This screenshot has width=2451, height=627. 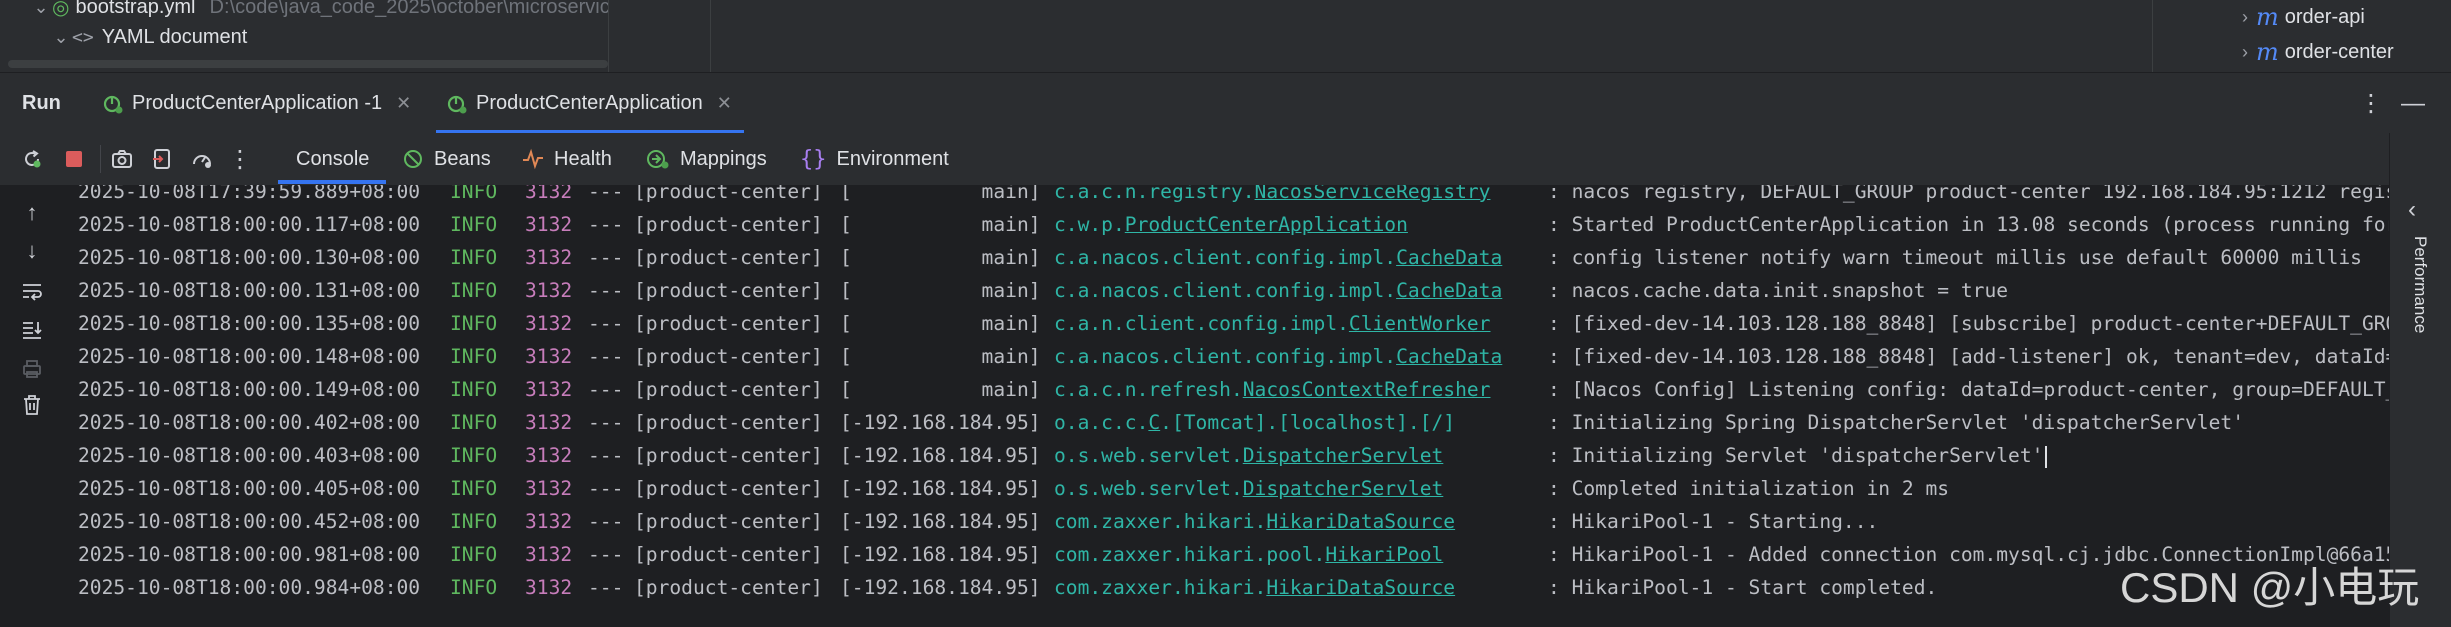 I want to click on print-icon, so click(x=32, y=369).